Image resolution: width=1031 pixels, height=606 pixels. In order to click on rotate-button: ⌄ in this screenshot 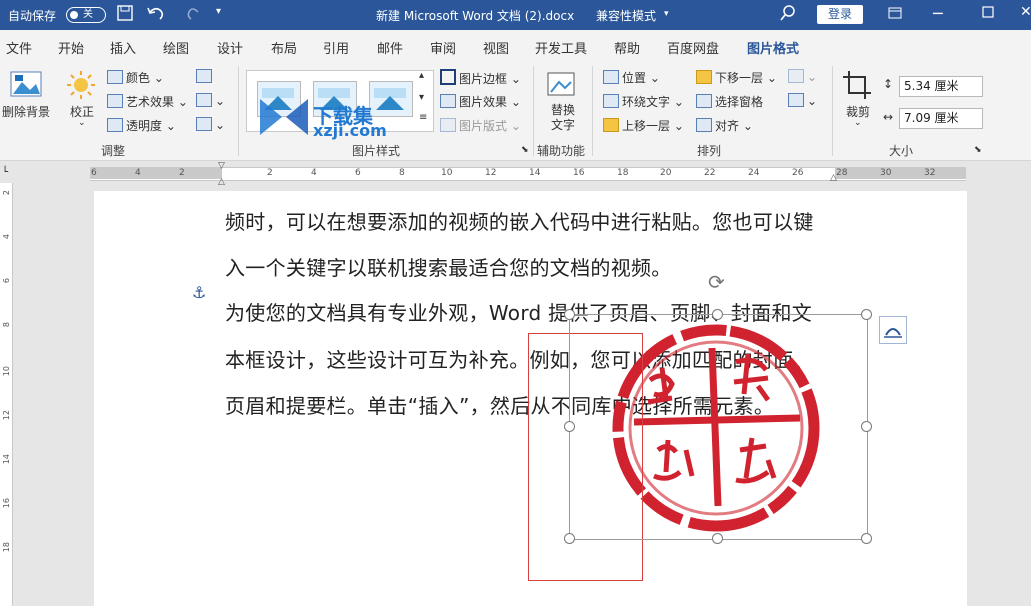, I will do `click(802, 100)`.